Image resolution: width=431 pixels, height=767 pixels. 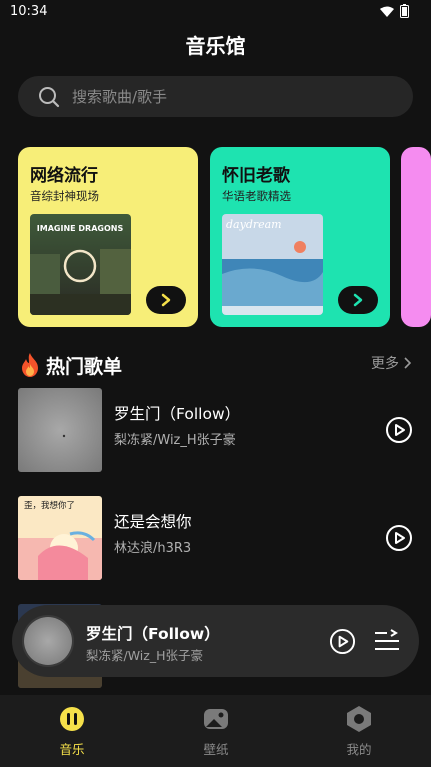 I want to click on search-icon, so click(x=49, y=96).